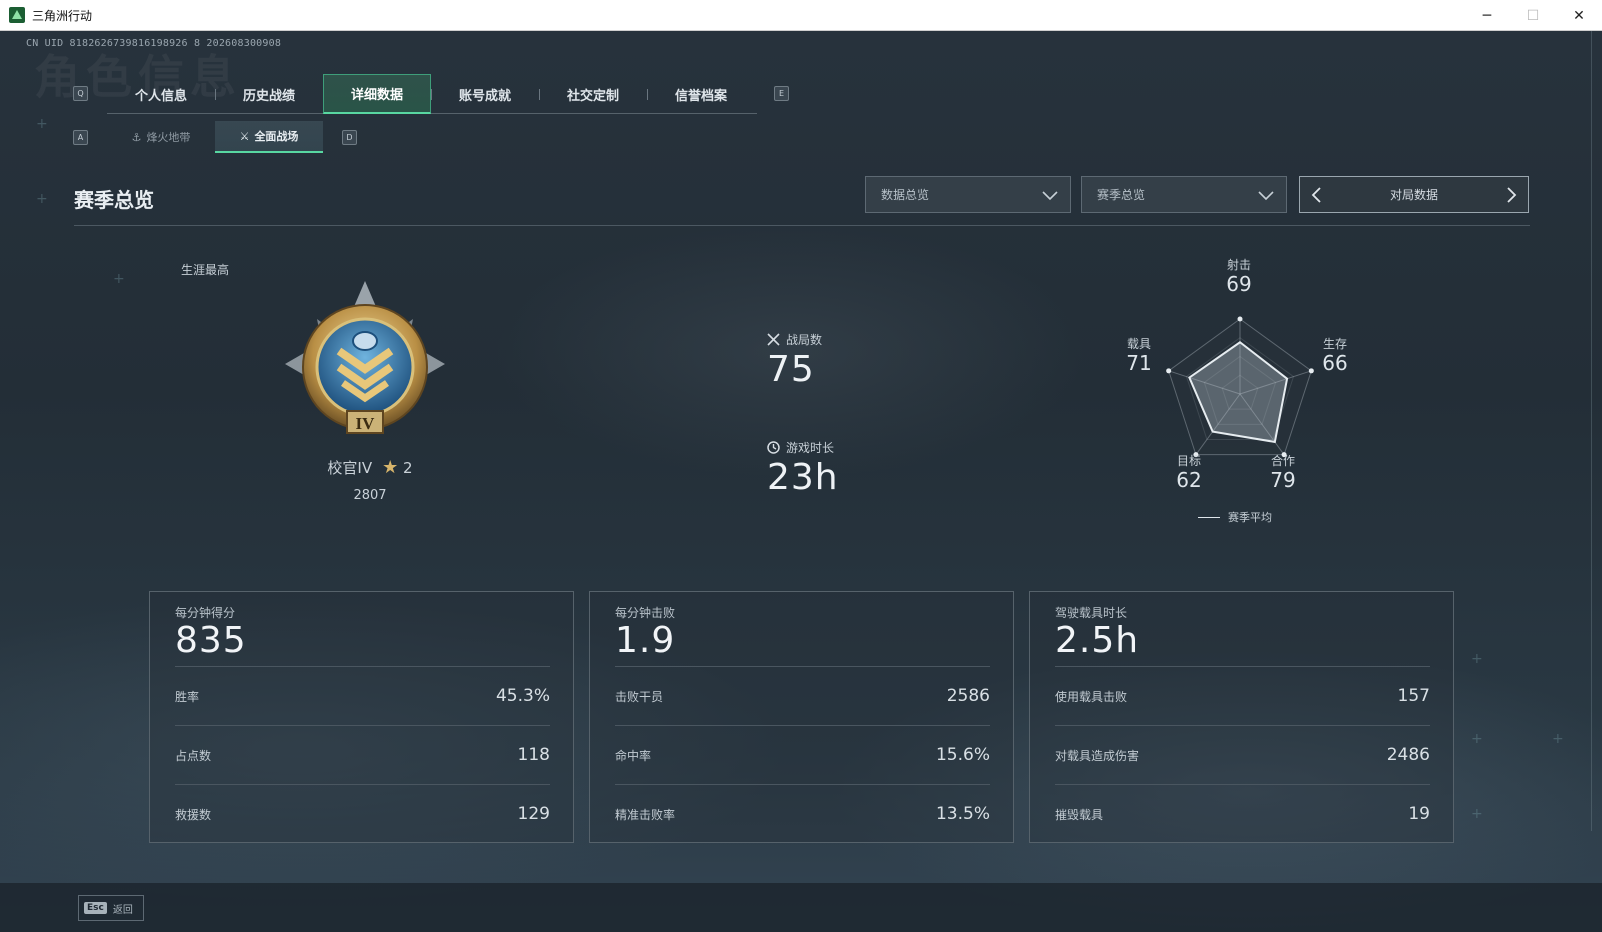 The height and width of the screenshot is (932, 1602). What do you see at coordinates (1239, 284) in the screenshot?
I see `radar-value-shooting: 69` at bounding box center [1239, 284].